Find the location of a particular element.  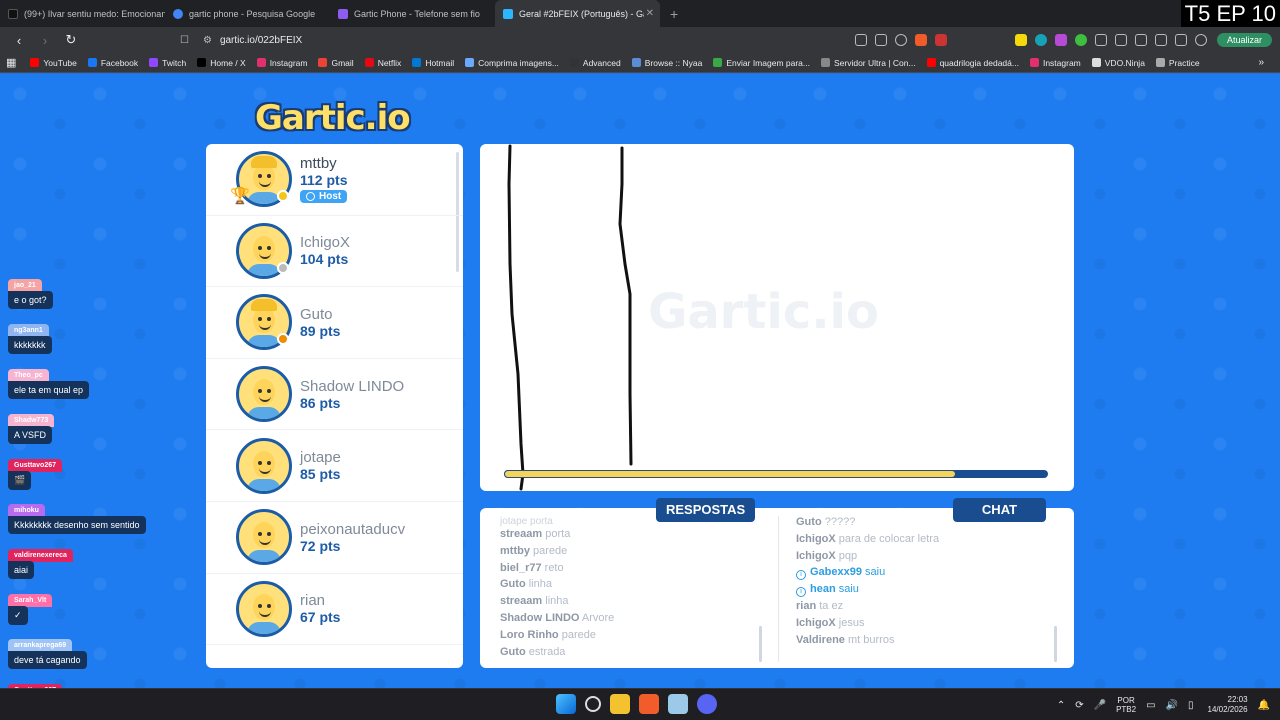

answer-user: Guto is located at coordinates (513, 584).